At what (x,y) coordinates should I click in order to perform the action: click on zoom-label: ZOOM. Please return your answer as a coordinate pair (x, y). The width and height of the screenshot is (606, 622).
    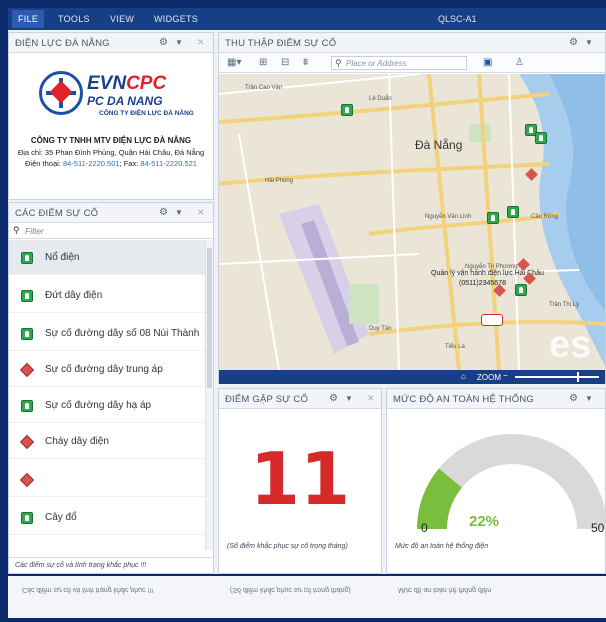
    Looking at the image, I should click on (489, 377).